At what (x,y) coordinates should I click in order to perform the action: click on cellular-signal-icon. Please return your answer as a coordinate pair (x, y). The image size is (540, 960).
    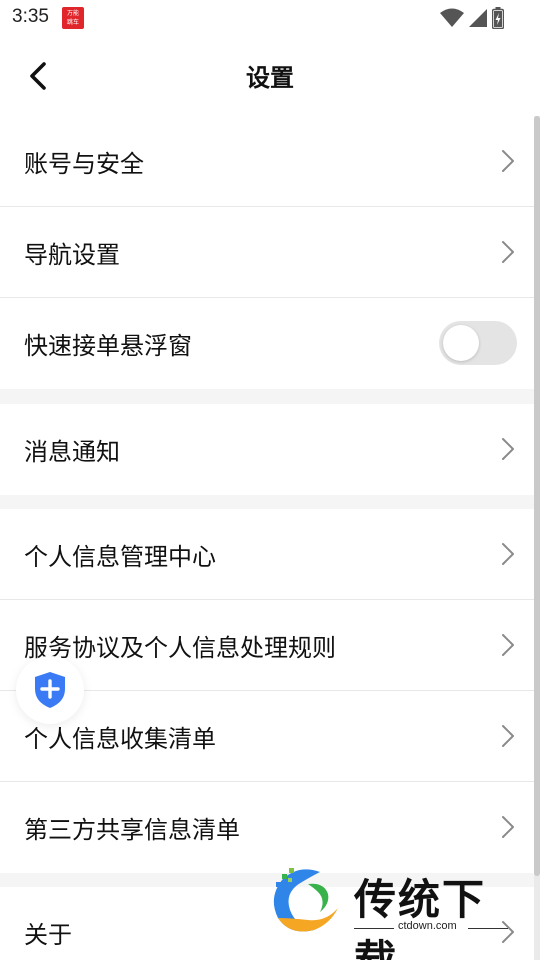
    Looking at the image, I should click on (478, 18).